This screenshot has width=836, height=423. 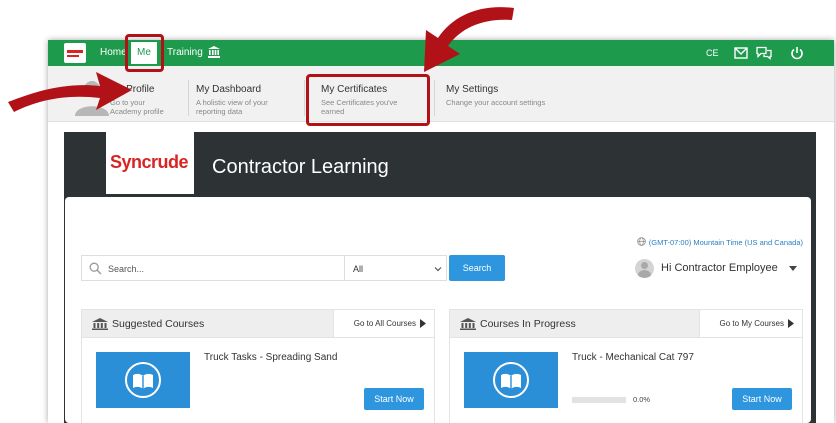 What do you see at coordinates (477, 268) in the screenshot?
I see `search-button: Search` at bounding box center [477, 268].